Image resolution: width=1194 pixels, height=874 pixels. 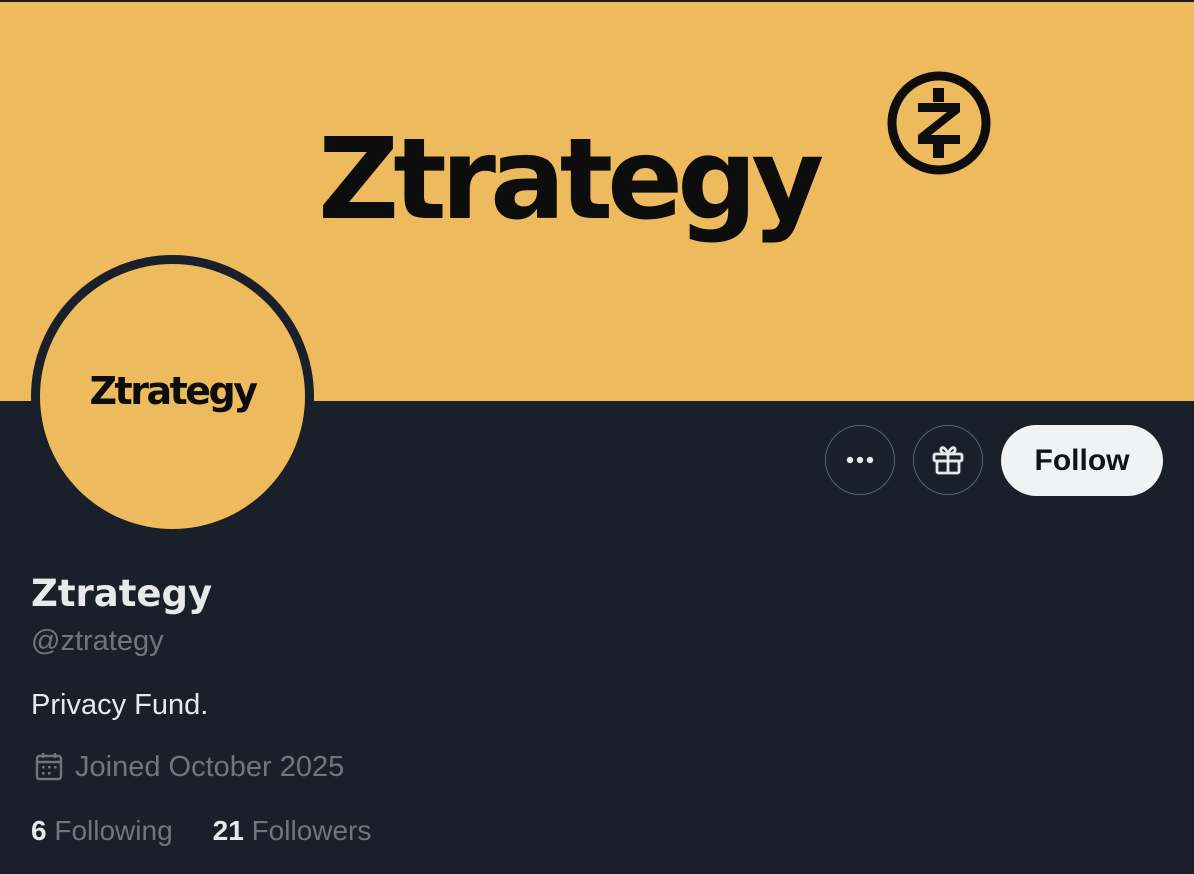 What do you see at coordinates (113, 830) in the screenshot?
I see `following-label: Following` at bounding box center [113, 830].